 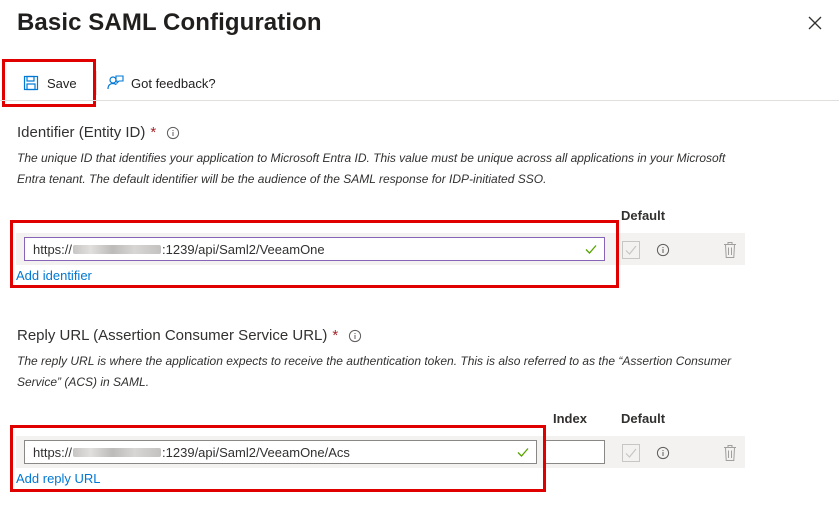 I want to click on toolbar-divider, so click(x=419, y=100).